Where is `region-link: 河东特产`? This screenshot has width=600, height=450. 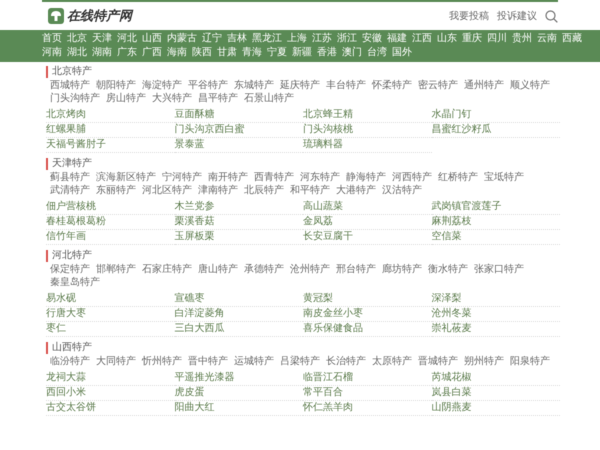 region-link: 河东特产 is located at coordinates (320, 177).